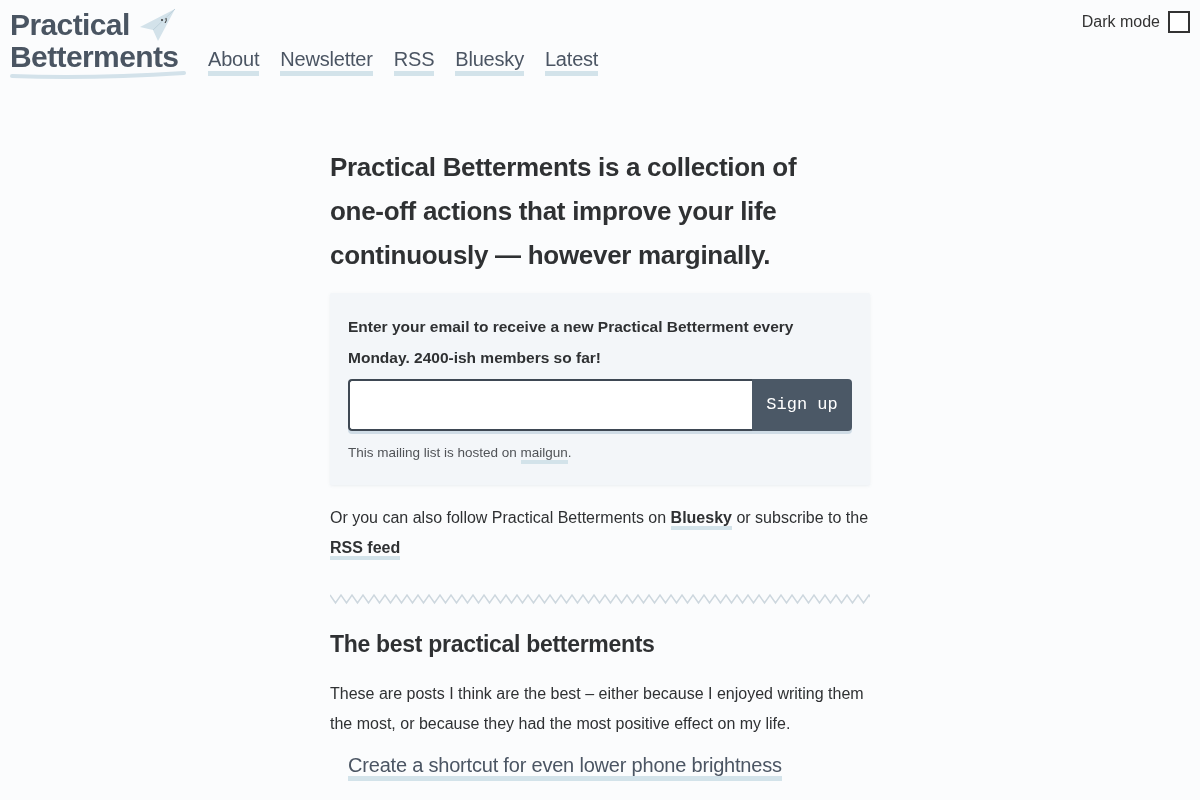 This screenshot has height=800, width=1200. Describe the element at coordinates (565, 767) in the screenshot. I see `post-link: Create a shortcut for even lower phone brightness` at that location.